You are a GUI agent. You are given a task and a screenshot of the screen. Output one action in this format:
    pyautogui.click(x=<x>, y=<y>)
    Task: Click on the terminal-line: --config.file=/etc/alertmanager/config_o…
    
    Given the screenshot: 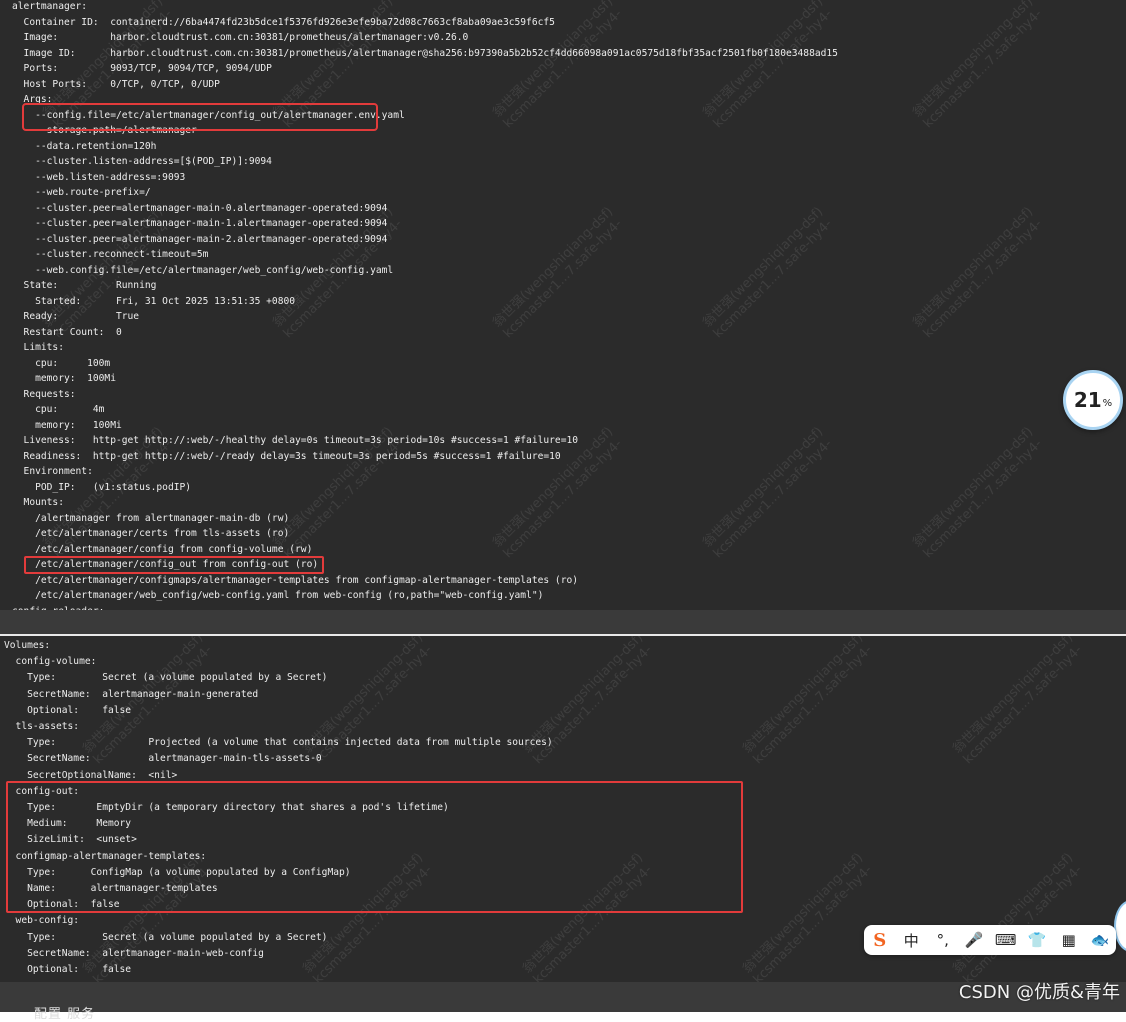 What is the action you would take?
    pyautogui.click(x=208, y=115)
    